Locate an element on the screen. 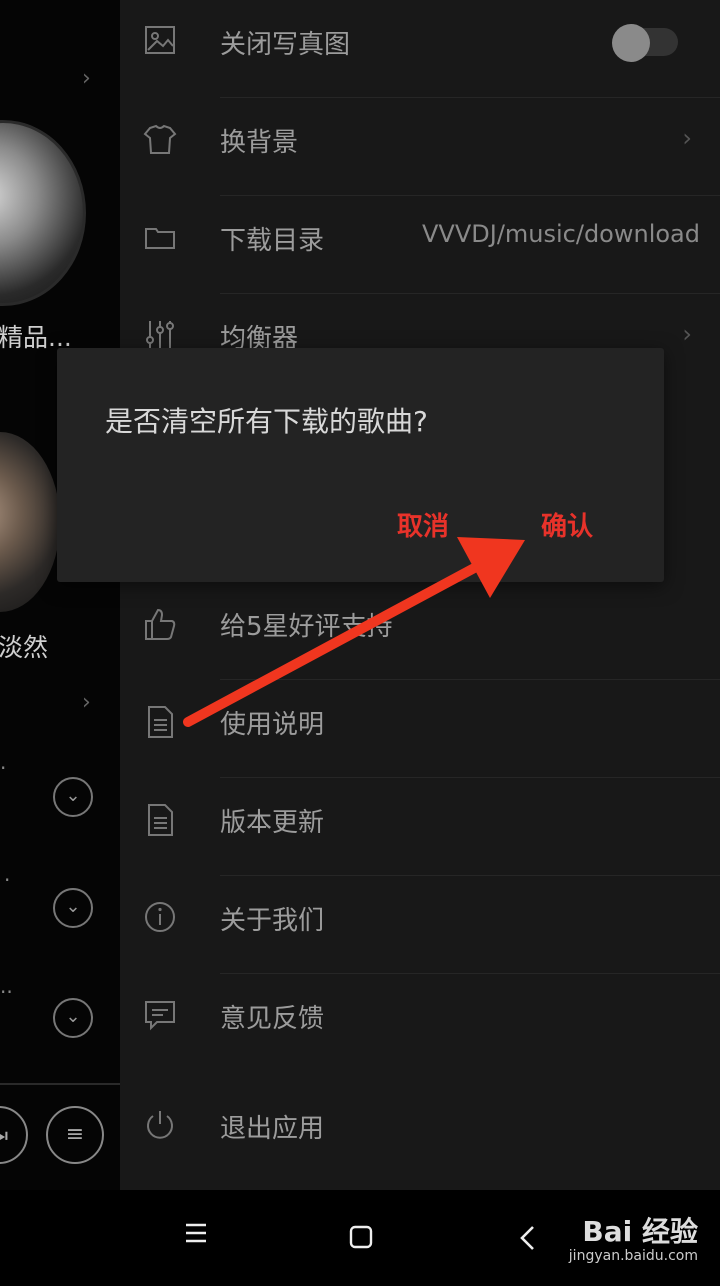 This screenshot has width=720, height=1286. menu-item-label: 换背景 is located at coordinates (259, 143).